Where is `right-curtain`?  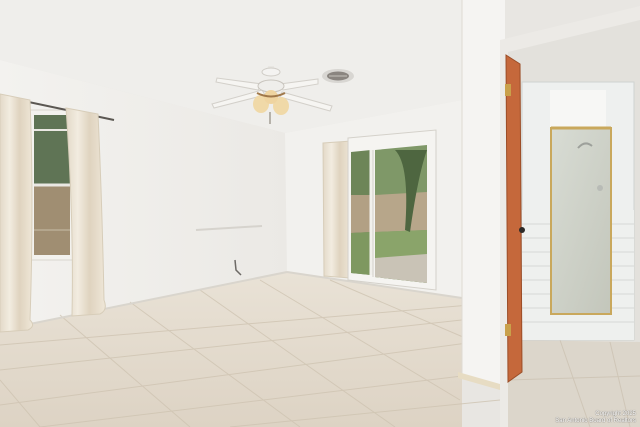 right-curtain is located at coordinates (85, 212).